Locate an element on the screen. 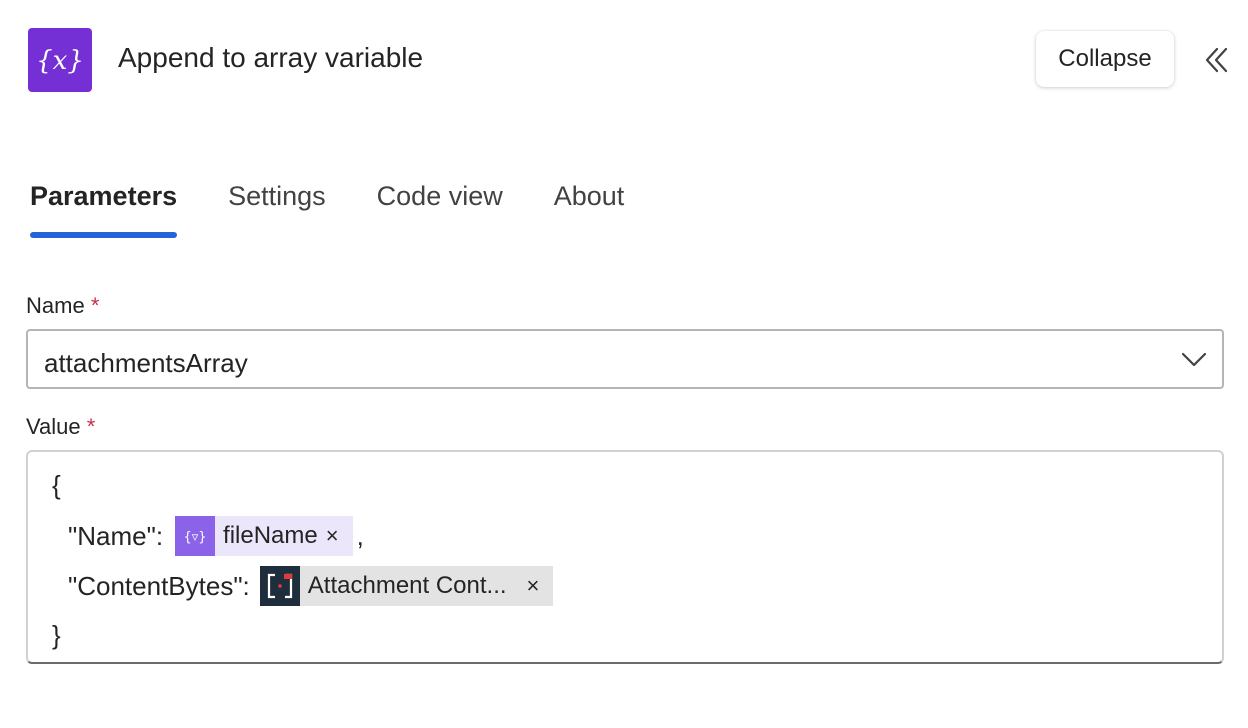 This screenshot has height=728, width=1248. variable-icon: {x} is located at coordinates (60, 60).